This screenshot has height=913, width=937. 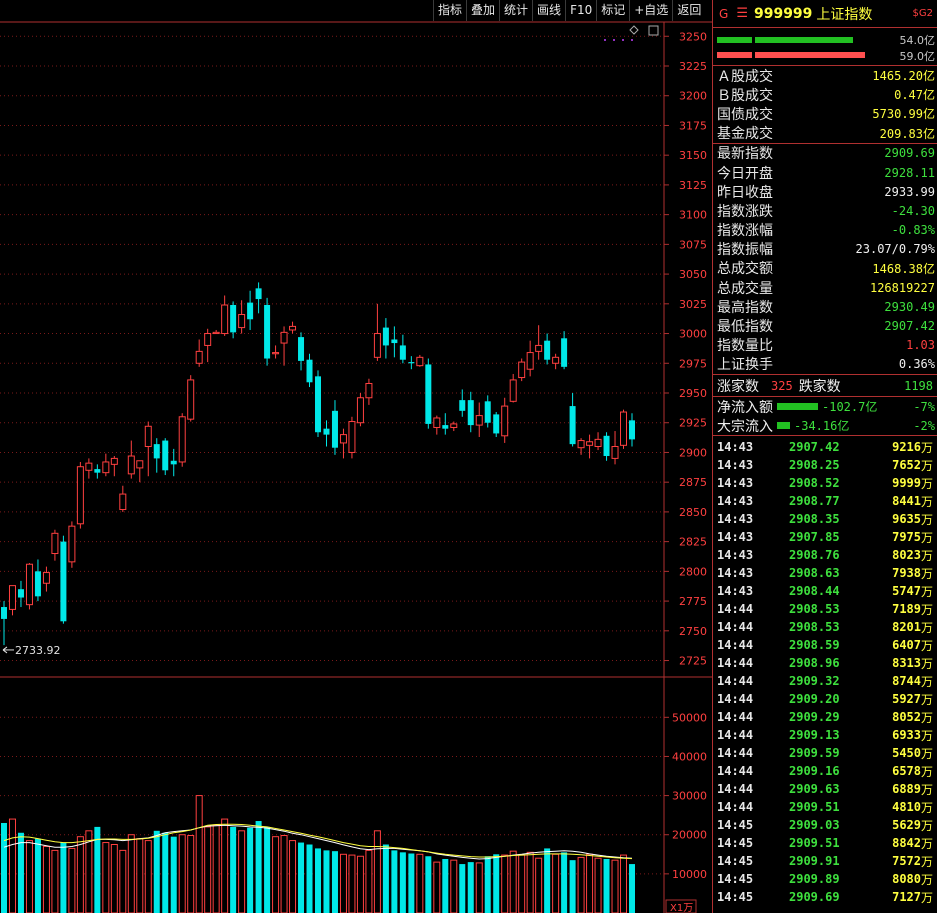 What do you see at coordinates (906, 807) in the screenshot?
I see `tick-volume: 4810` at bounding box center [906, 807].